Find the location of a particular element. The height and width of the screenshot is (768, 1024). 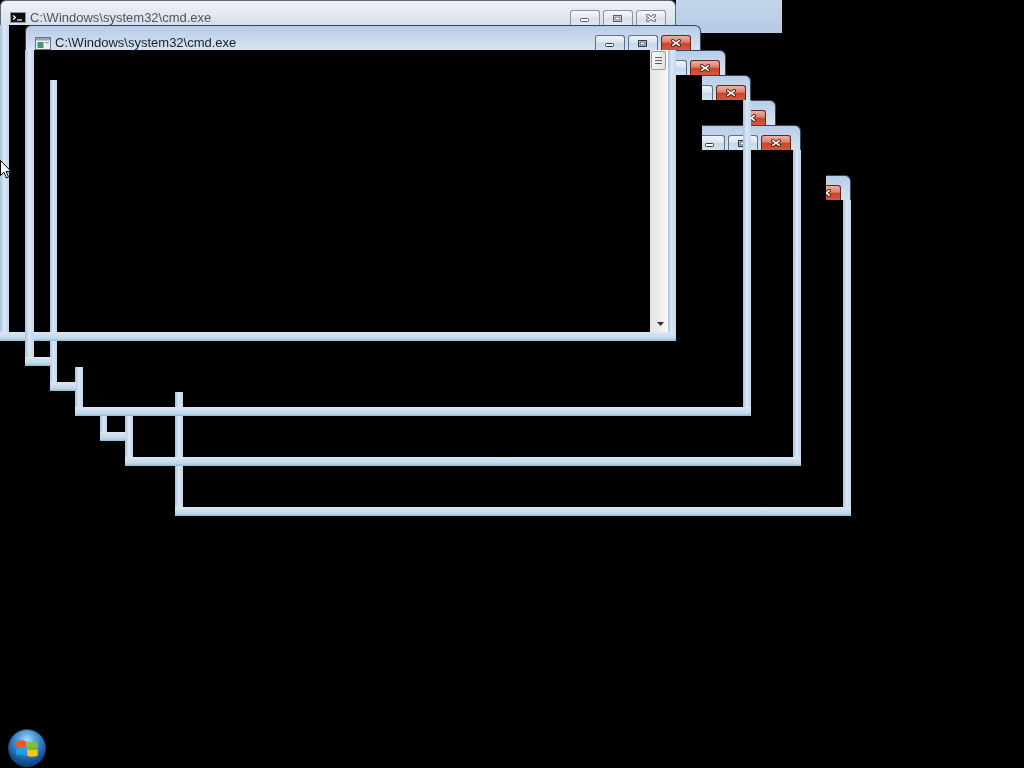

flag-icon is located at coordinates (27, 748).